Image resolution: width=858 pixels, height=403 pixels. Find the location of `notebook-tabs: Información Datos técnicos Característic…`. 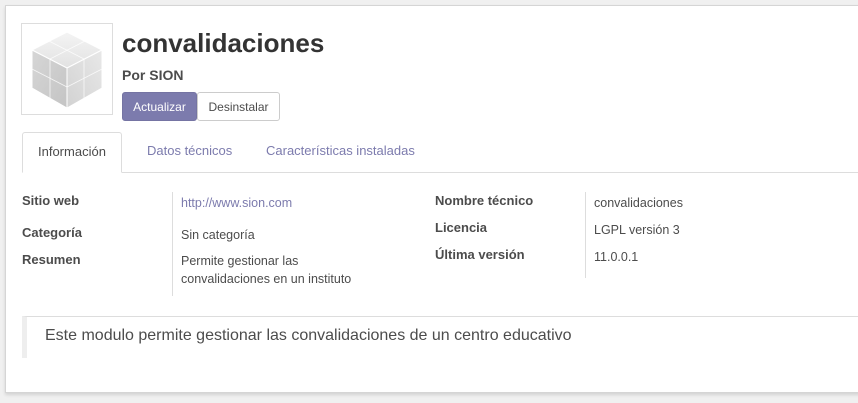

notebook-tabs: Información Datos técnicos Característic… is located at coordinates (440, 152).